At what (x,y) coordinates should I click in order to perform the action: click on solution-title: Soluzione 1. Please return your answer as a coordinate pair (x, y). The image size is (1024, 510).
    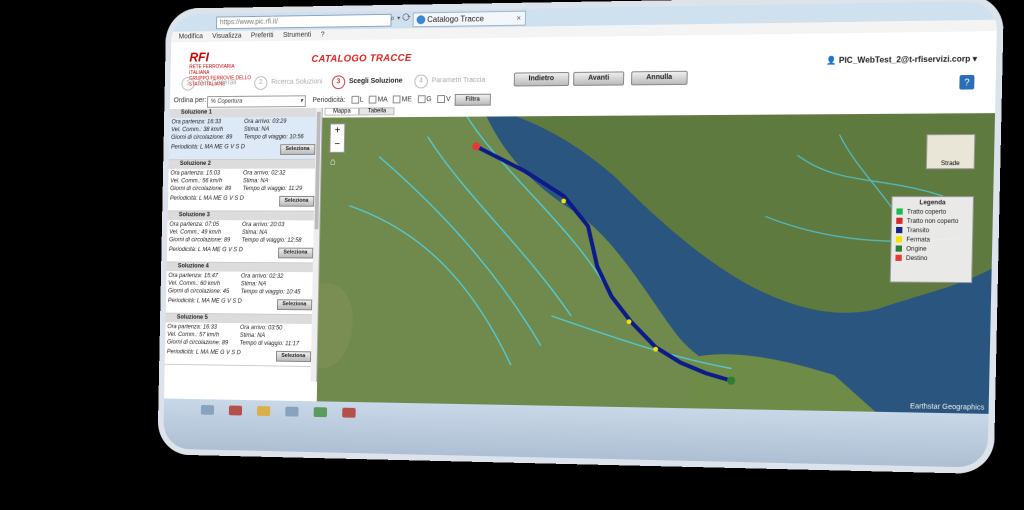
    Looking at the image, I should click on (245, 112).